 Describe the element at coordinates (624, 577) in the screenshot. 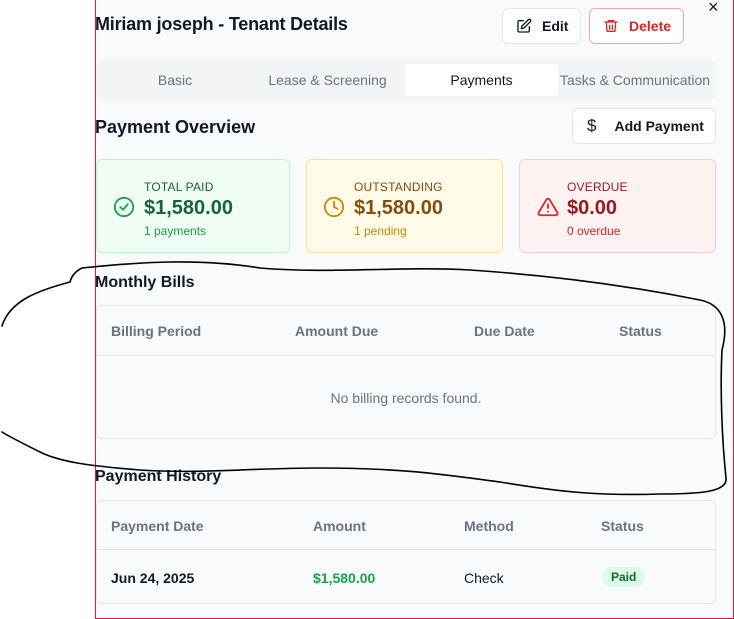

I see `status-badge: Paid` at that location.